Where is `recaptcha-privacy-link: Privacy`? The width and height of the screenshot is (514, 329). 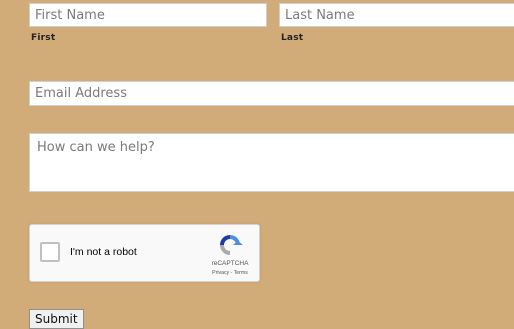 recaptcha-privacy-link: Privacy is located at coordinates (220, 273).